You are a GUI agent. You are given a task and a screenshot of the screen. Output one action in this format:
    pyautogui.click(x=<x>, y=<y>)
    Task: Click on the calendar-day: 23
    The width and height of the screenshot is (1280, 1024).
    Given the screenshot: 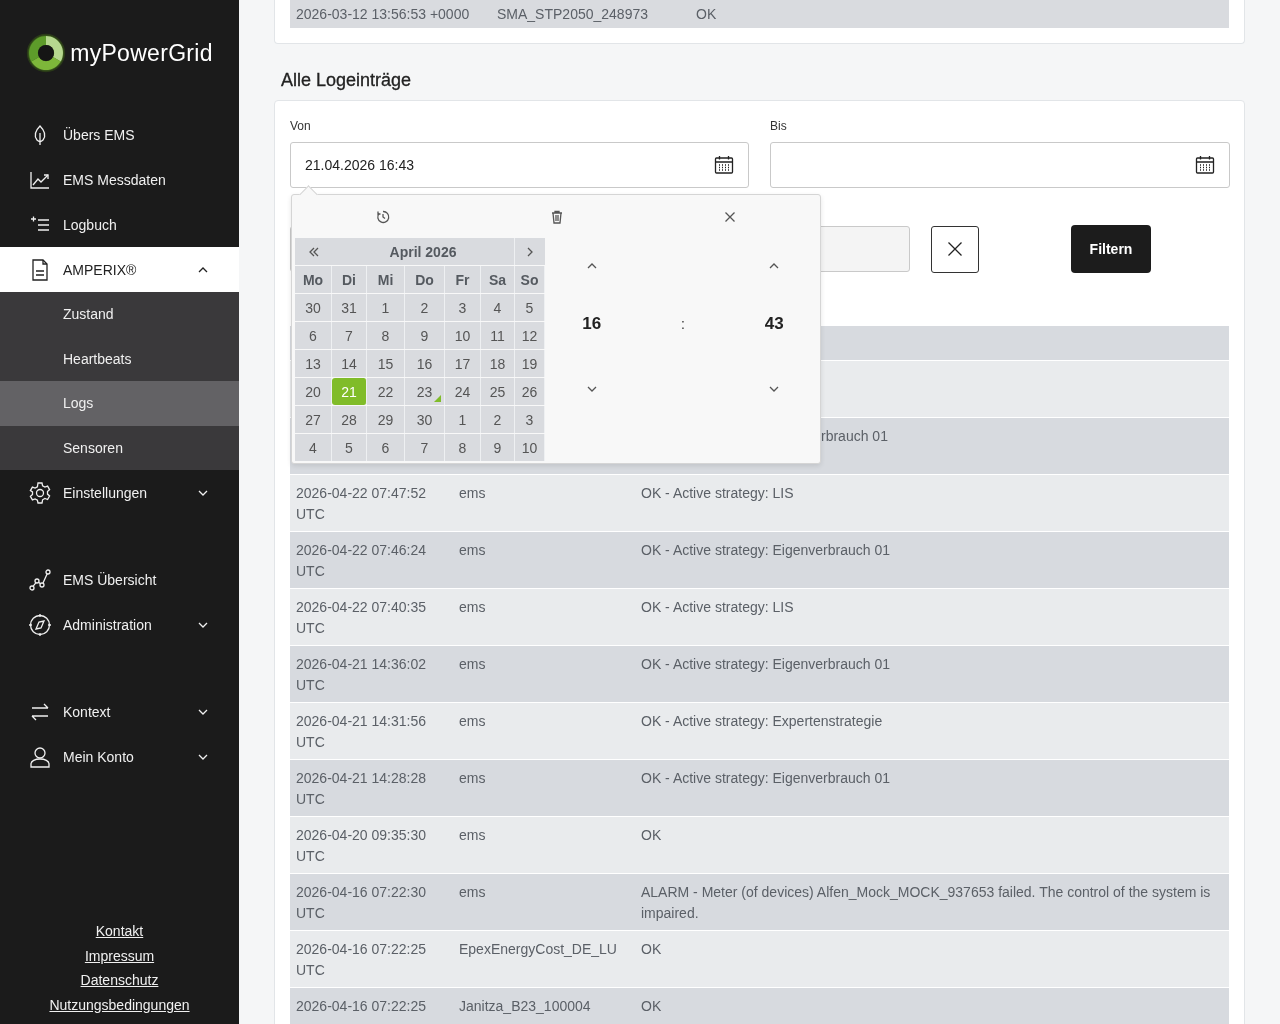 What is the action you would take?
    pyautogui.click(x=425, y=391)
    